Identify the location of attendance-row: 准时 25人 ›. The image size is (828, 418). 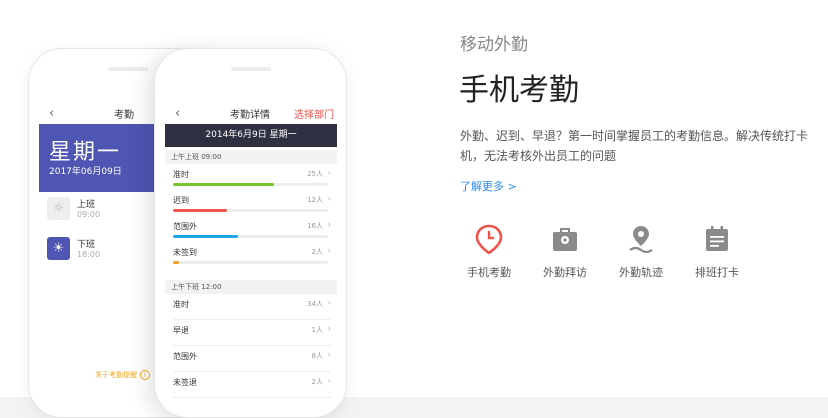
(252, 181).